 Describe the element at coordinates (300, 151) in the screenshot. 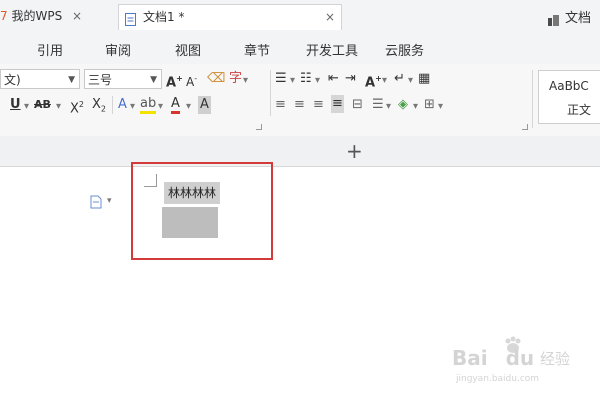

I see `document-tab-bar` at that location.